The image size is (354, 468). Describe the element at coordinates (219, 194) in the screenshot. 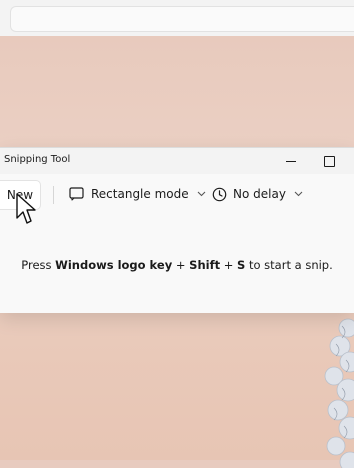

I see `clock-icon` at that location.